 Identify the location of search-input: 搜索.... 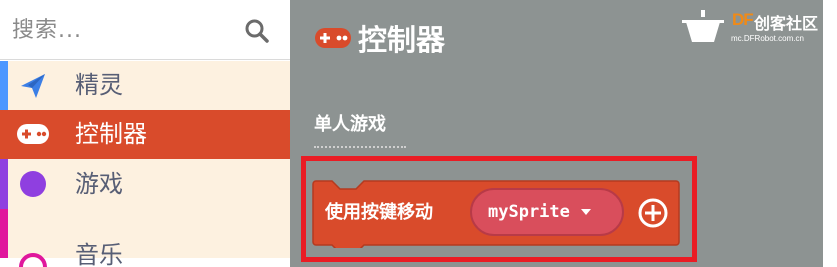
(122, 31).